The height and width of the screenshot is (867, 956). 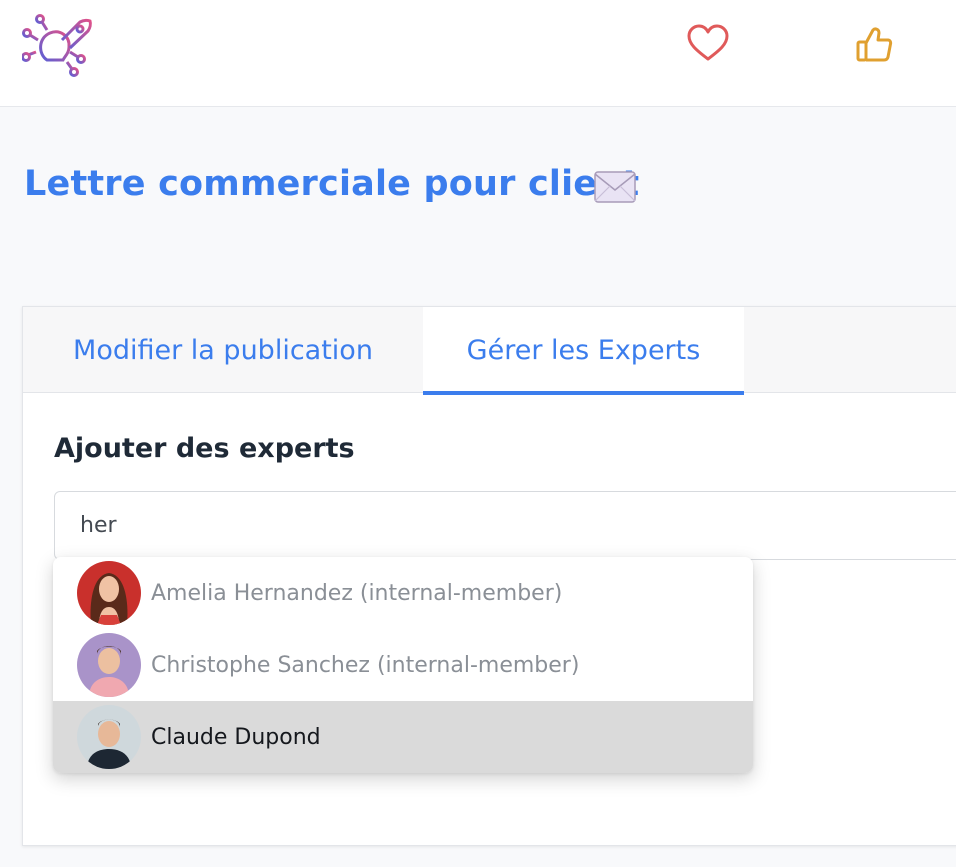 I want to click on expert-search-input, so click(x=505, y=525).